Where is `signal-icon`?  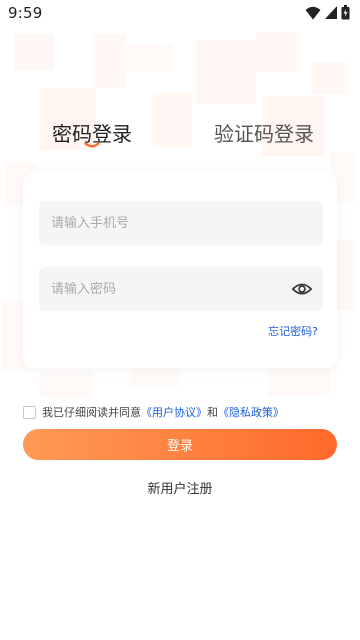
signal-icon is located at coordinates (331, 12).